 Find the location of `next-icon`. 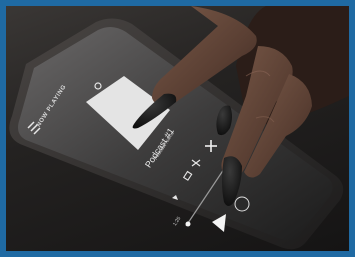

next-icon is located at coordinates (242, 204).